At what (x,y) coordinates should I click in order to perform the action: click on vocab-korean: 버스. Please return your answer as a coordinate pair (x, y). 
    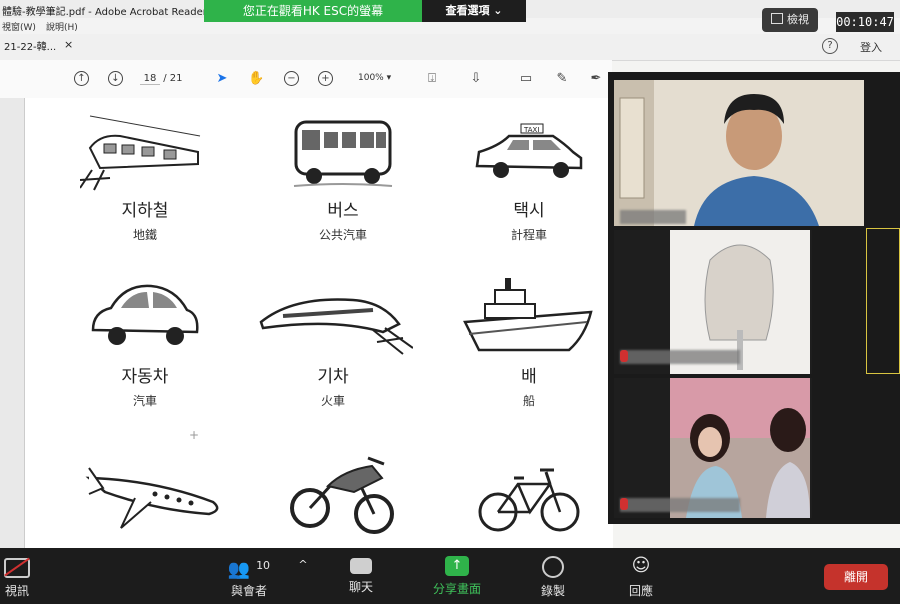
    Looking at the image, I should click on (343, 211).